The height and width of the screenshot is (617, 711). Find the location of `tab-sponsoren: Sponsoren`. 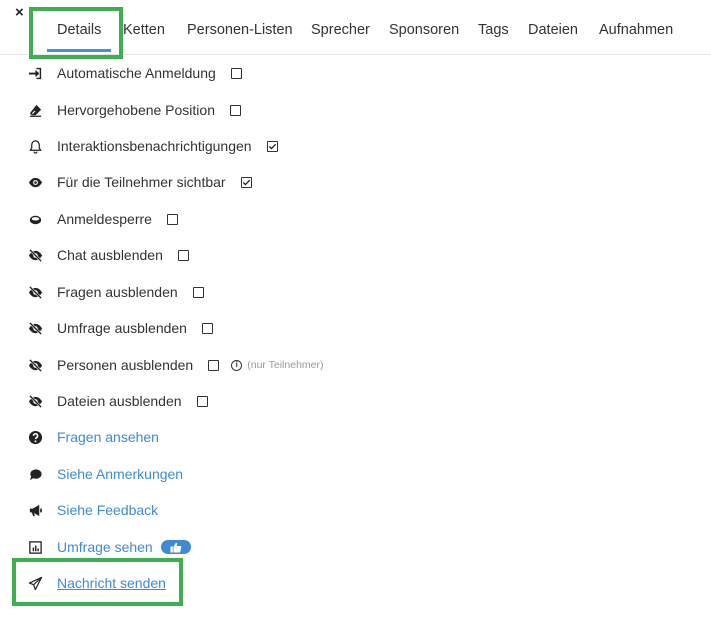

tab-sponsoren: Sponsoren is located at coordinates (424, 30).